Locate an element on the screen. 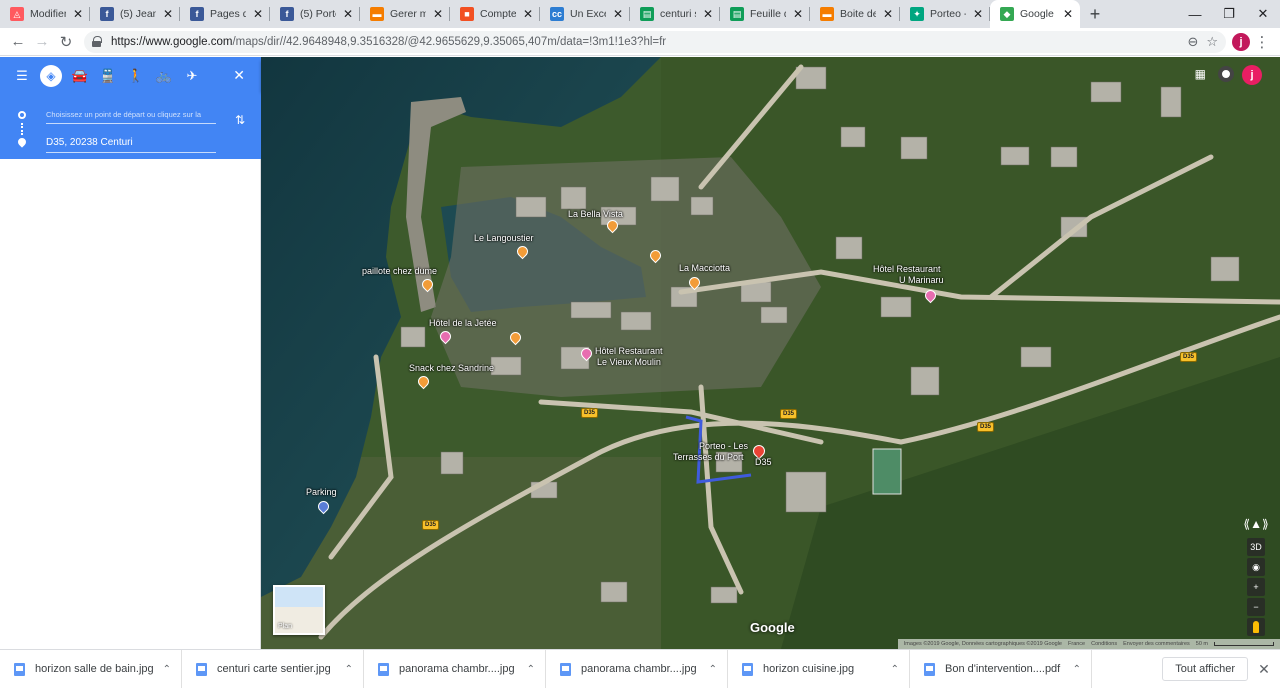 Image resolution: width=1280 pixels, height=688 pixels. label-marinaru-line1: Hôtel Restaurant is located at coordinates (907, 269).